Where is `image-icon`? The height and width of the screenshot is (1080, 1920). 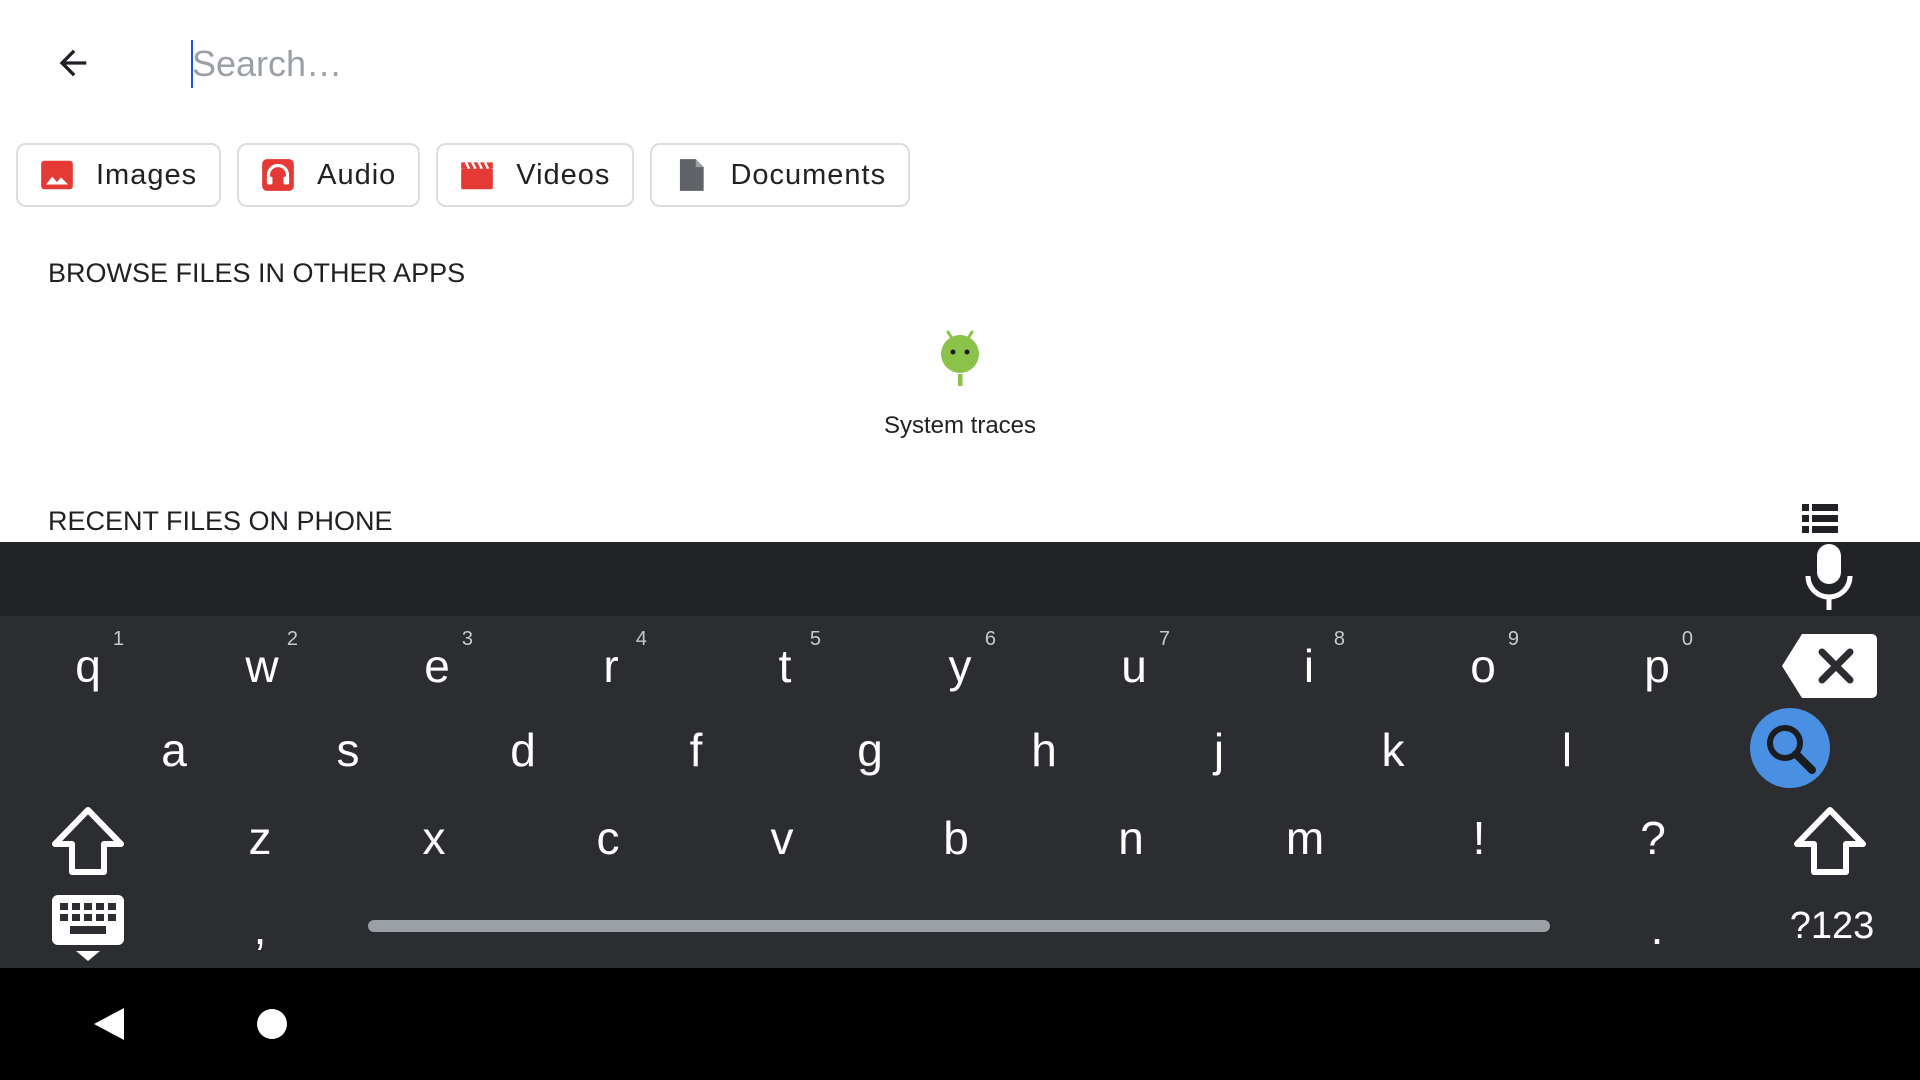
image-icon is located at coordinates (57, 175).